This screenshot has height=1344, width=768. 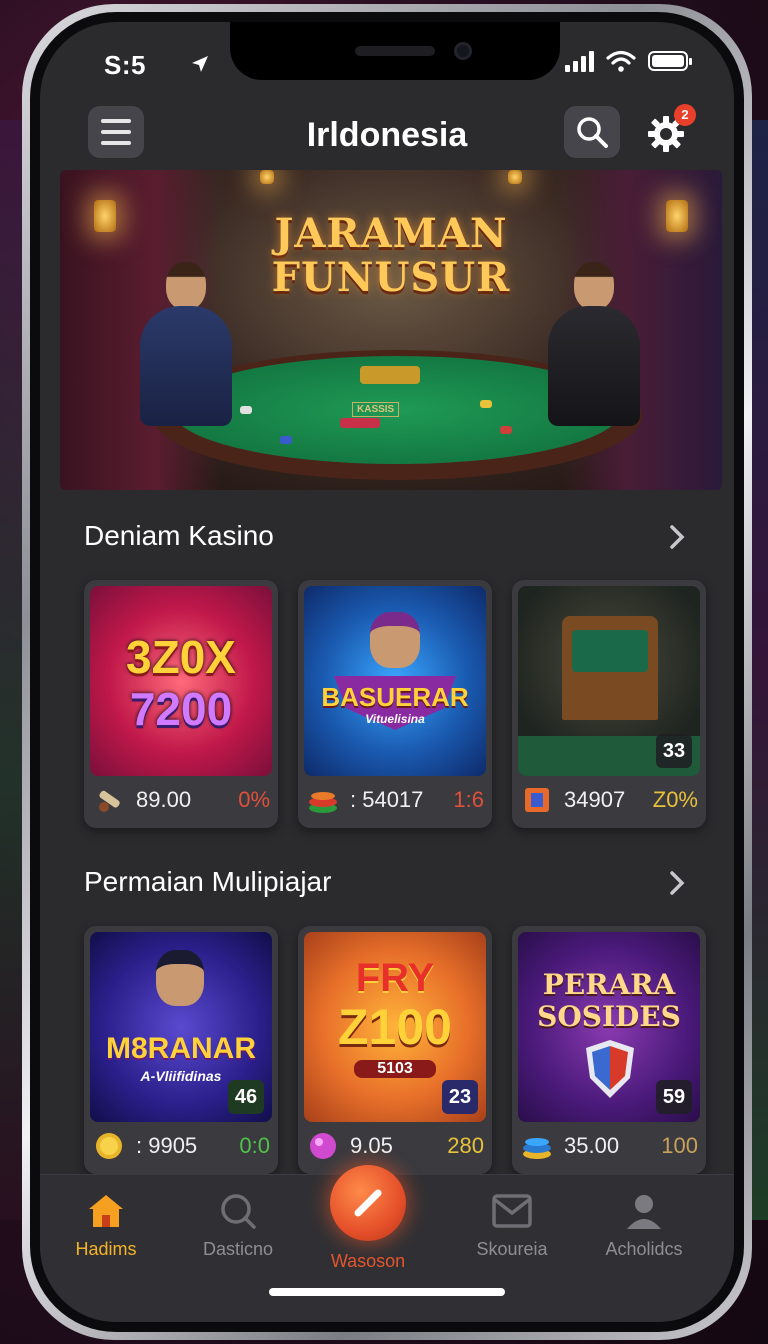 I want to click on player-count-badge: 23, so click(x=460, y=1097).